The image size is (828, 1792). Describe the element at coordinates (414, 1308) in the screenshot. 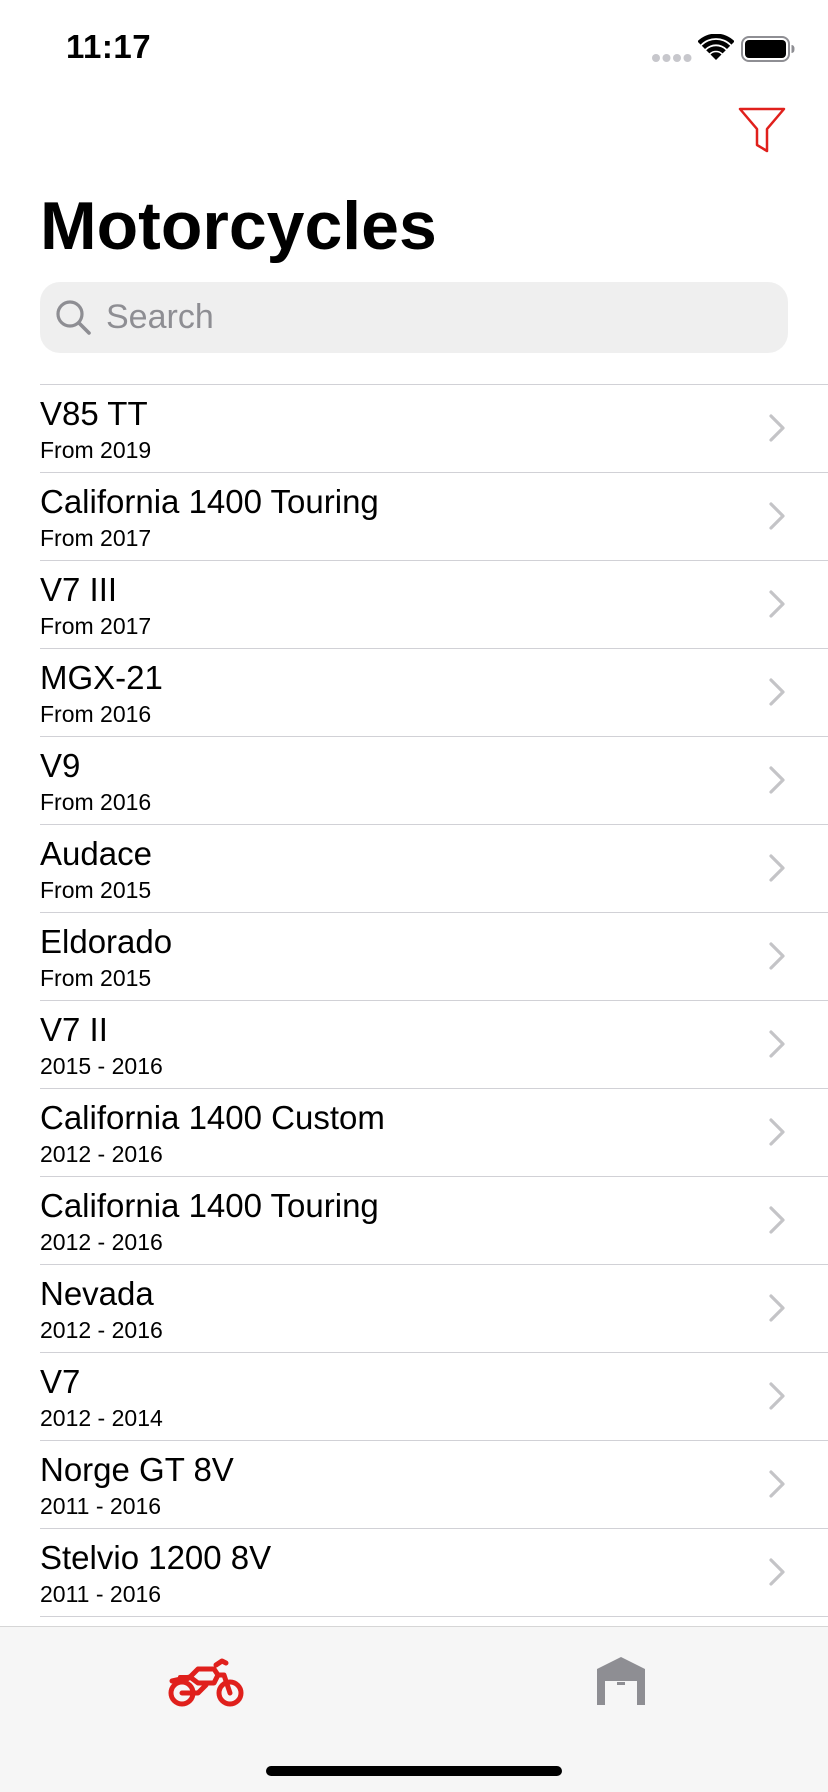

I see `list-item: Nevada 2012 - 2016` at that location.